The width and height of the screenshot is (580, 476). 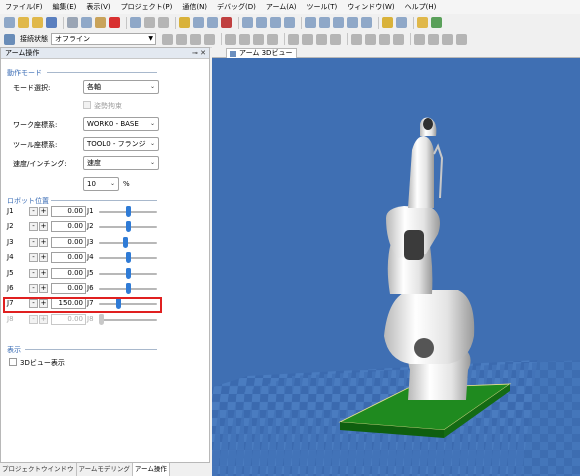 What do you see at coordinates (230, 39) in the screenshot?
I see `step-back-icon` at bounding box center [230, 39].